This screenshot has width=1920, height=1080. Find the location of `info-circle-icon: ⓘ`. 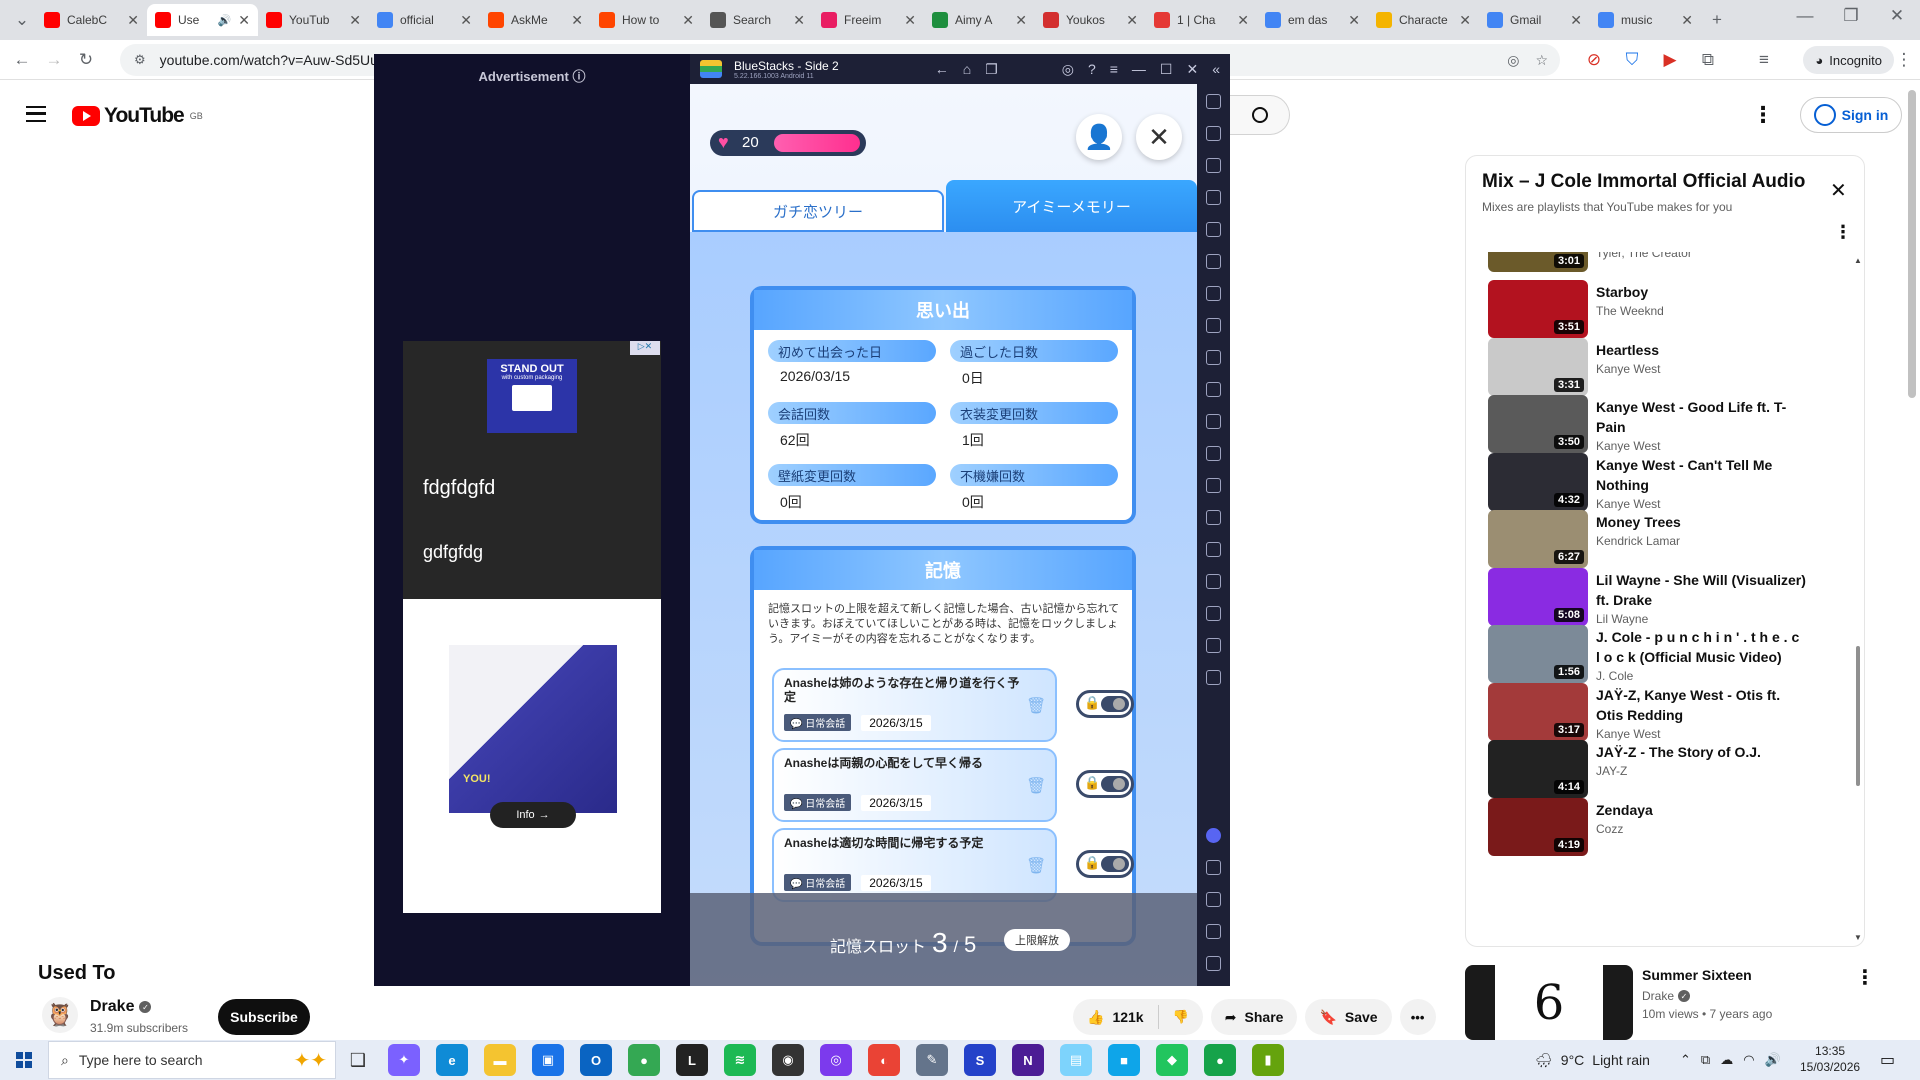

info-circle-icon: ⓘ is located at coordinates (578, 76).